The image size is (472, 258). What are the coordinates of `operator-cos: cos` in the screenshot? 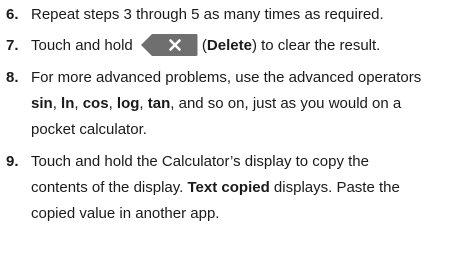 It's located at (95, 103).